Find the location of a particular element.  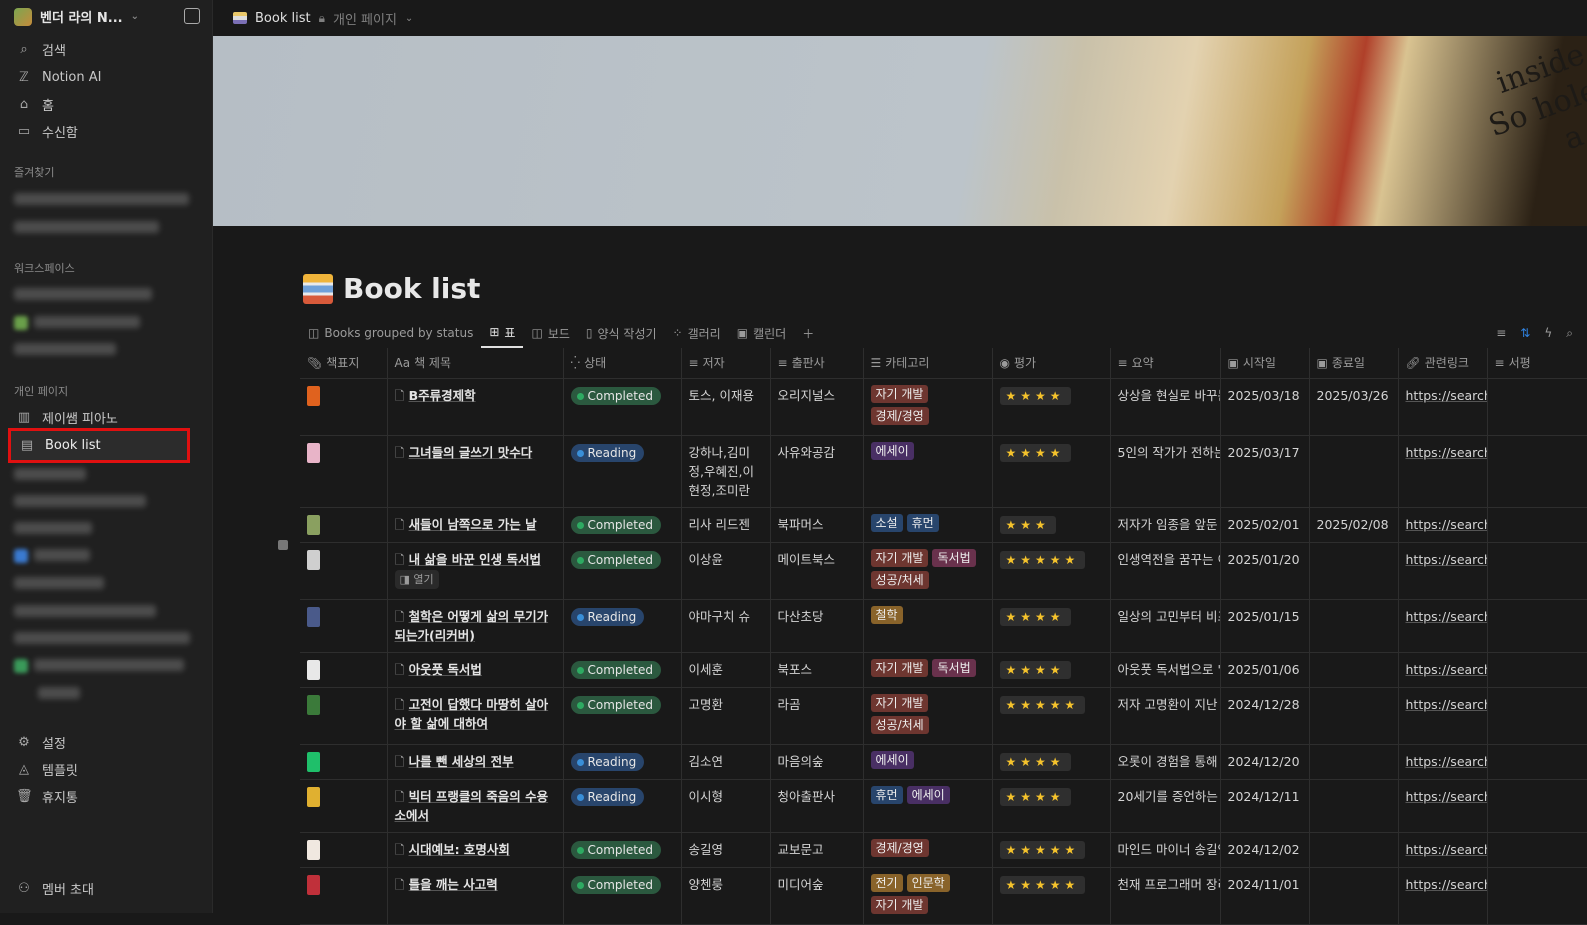

summary-cell: 마인드 마이너 송길영 is located at coordinates (1165, 849).